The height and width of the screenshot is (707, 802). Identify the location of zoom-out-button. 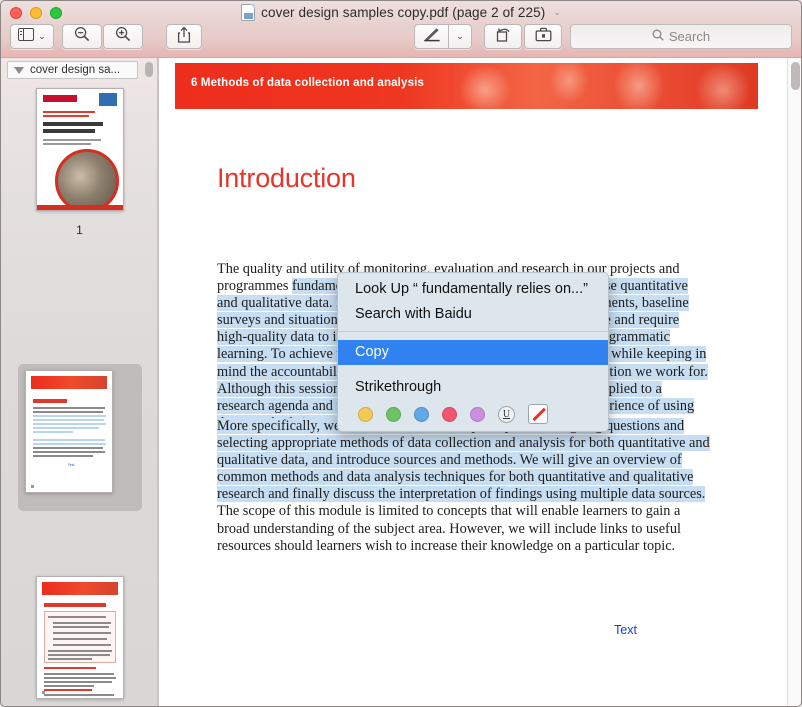
(82, 36).